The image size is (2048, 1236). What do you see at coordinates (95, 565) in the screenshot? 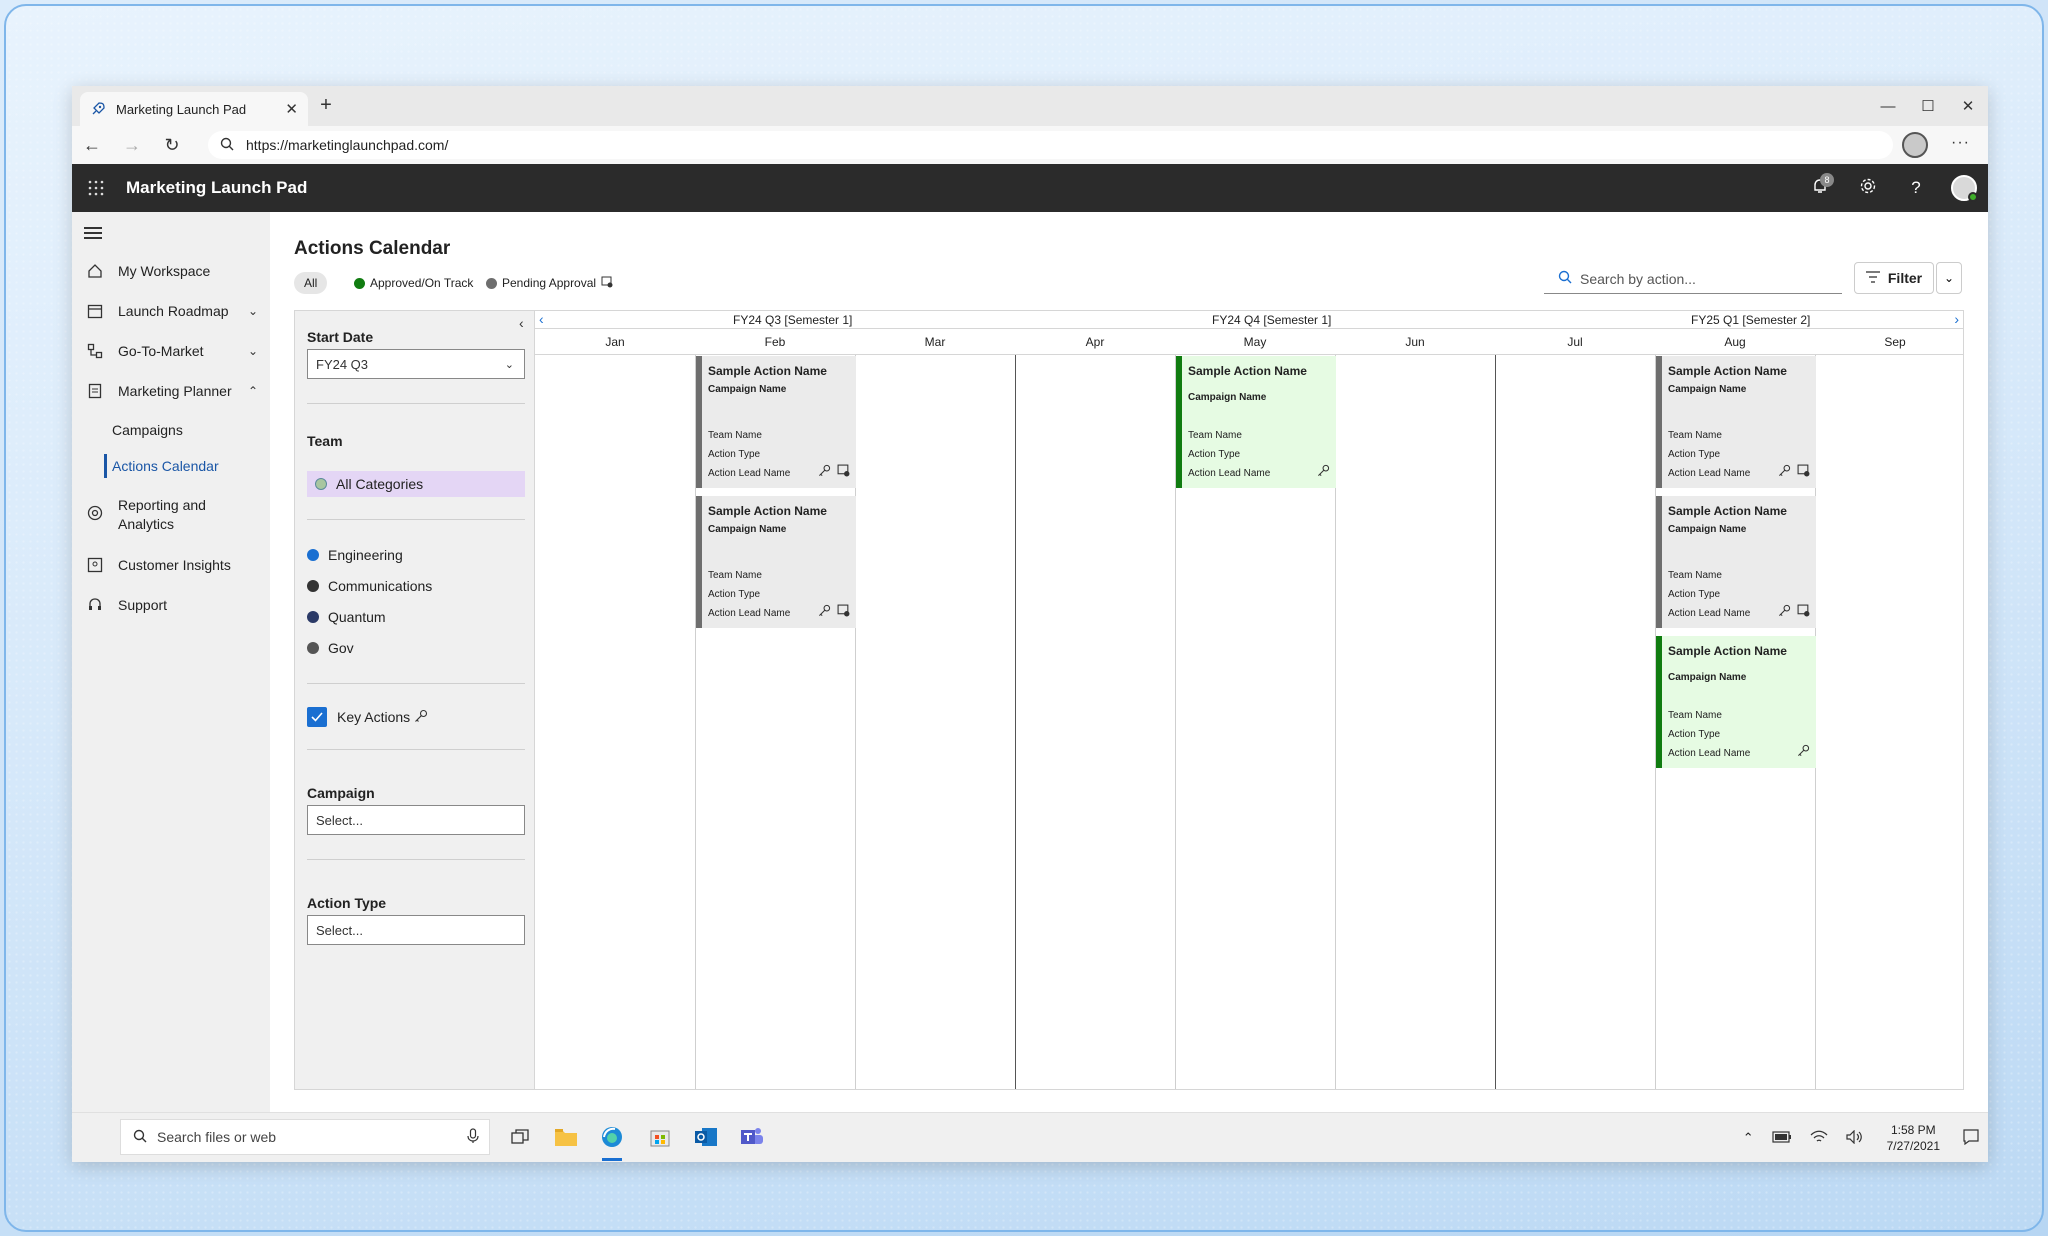
I see `insights-icon` at bounding box center [95, 565].